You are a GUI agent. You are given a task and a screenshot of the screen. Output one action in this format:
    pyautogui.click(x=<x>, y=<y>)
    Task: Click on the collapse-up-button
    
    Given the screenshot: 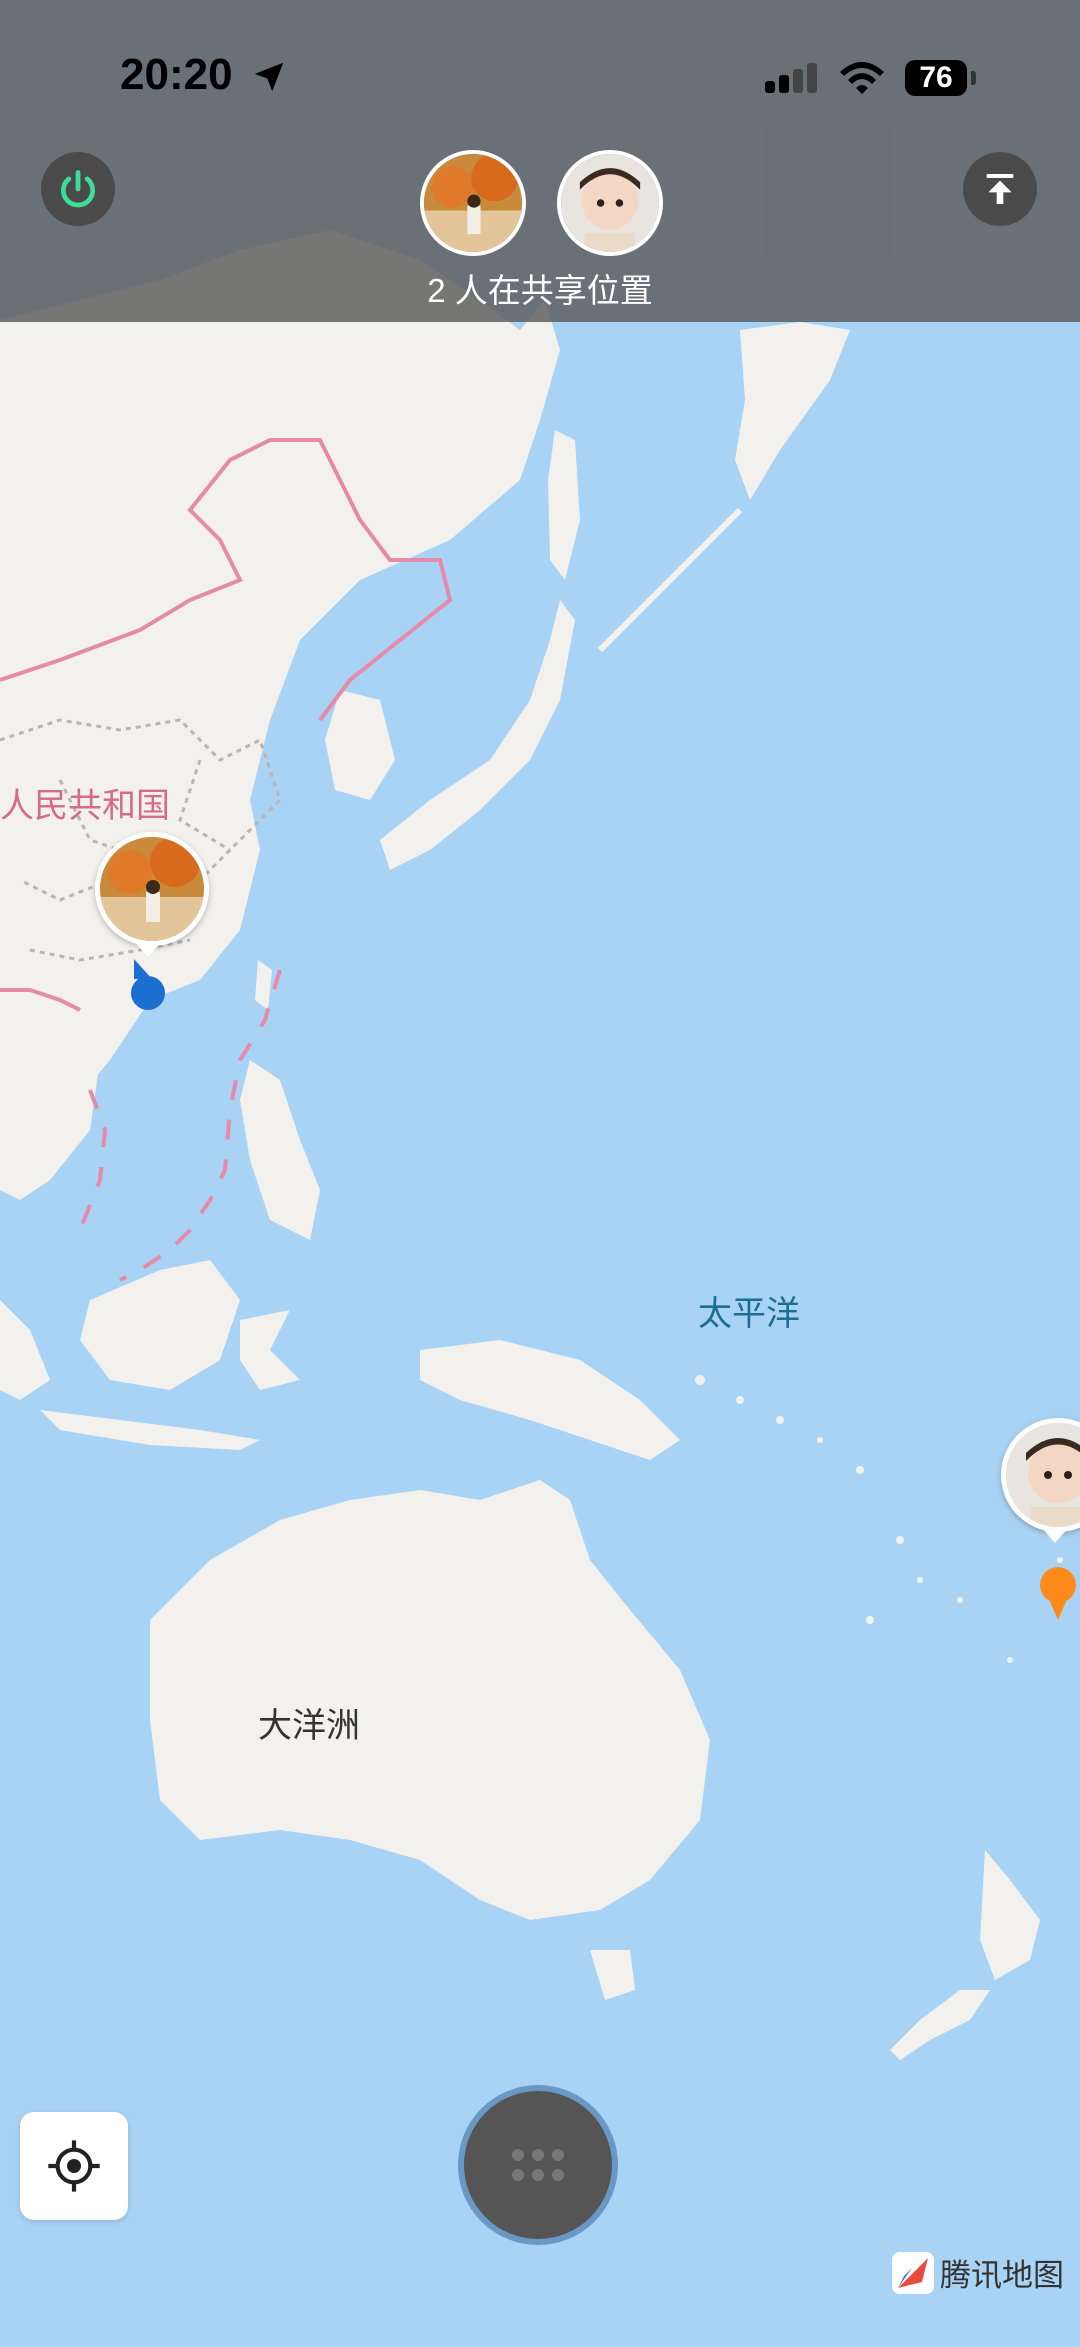 What is the action you would take?
    pyautogui.click(x=1000, y=189)
    